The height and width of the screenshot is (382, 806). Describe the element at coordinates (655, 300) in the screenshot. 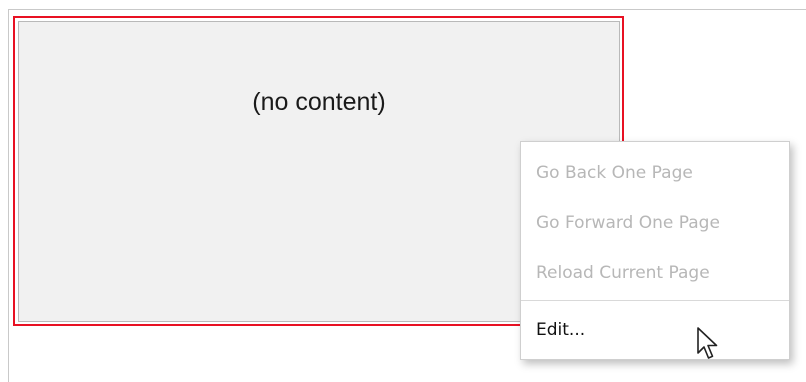

I see `menu-separator` at that location.